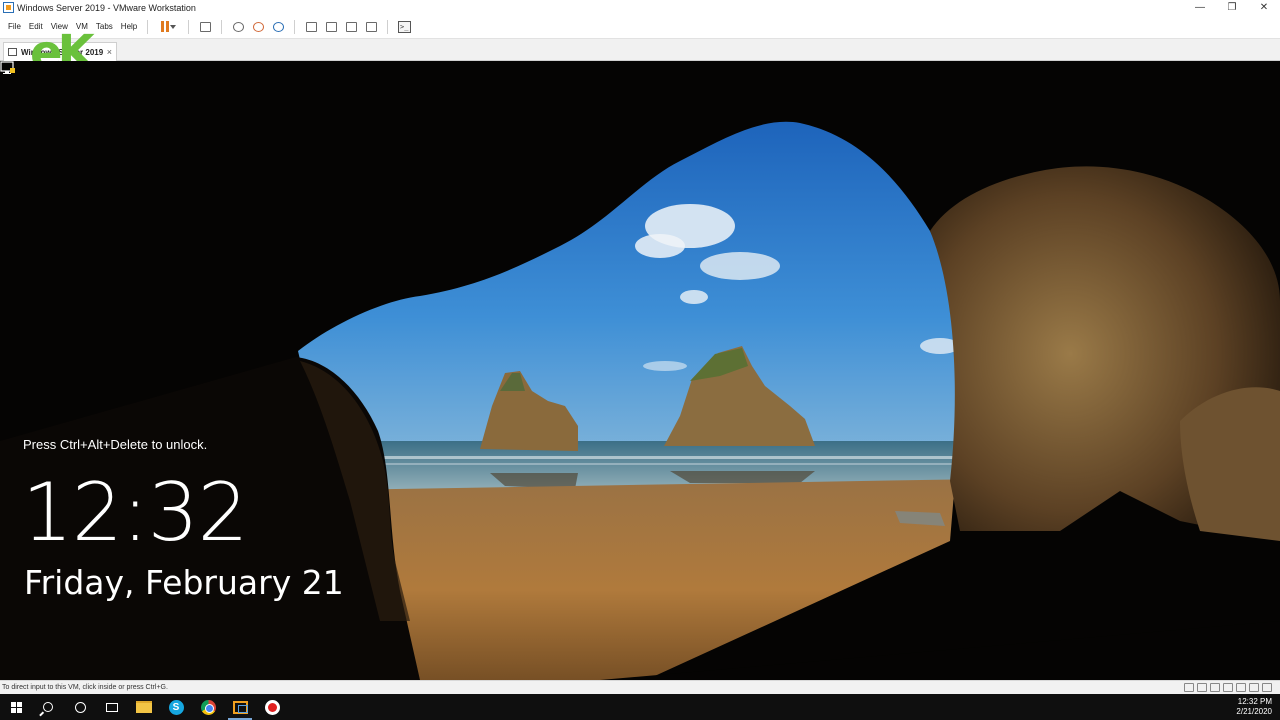  What do you see at coordinates (106, 7) in the screenshot?
I see `window-title: Windows Server 2019 - VMware Workstation` at bounding box center [106, 7].